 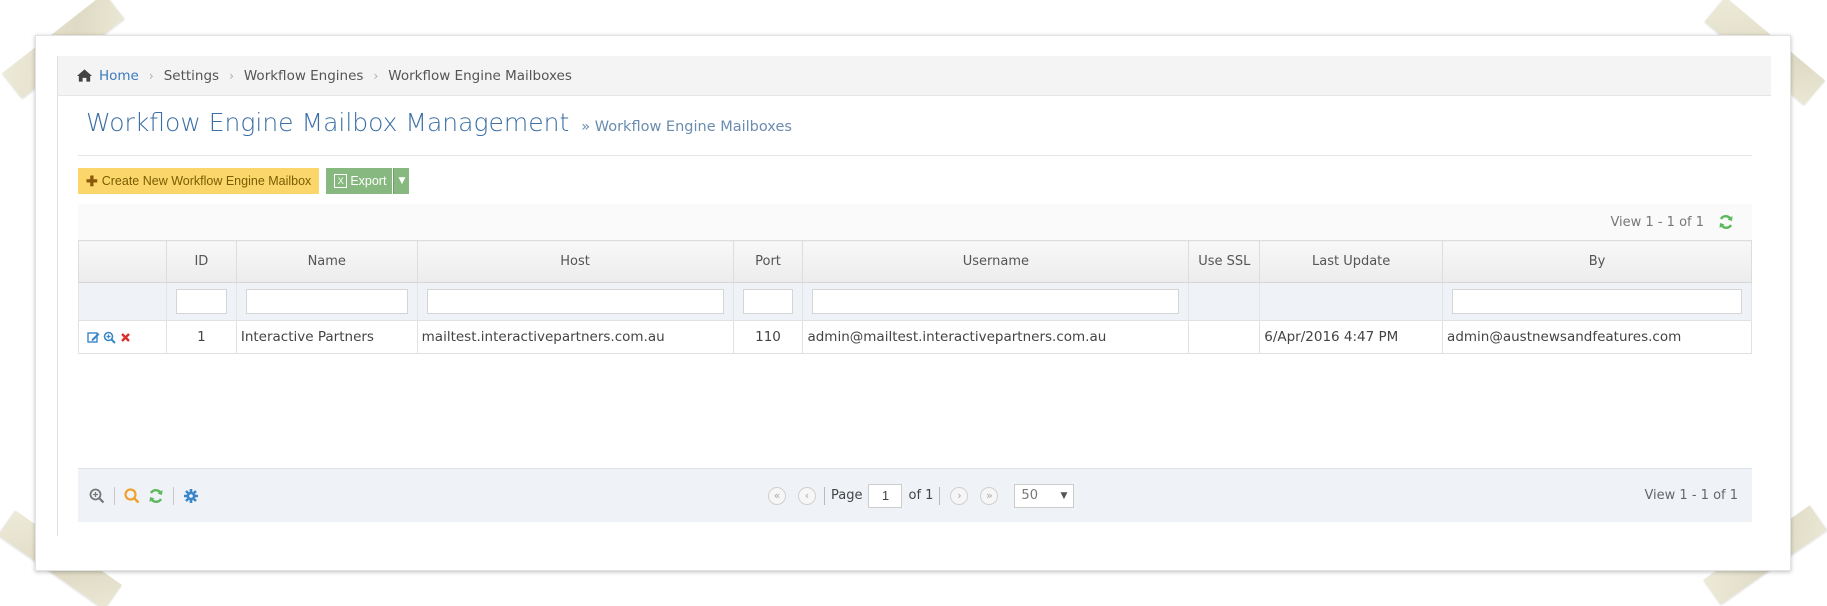 I want to click on column-header-by: By, so click(x=1597, y=261).